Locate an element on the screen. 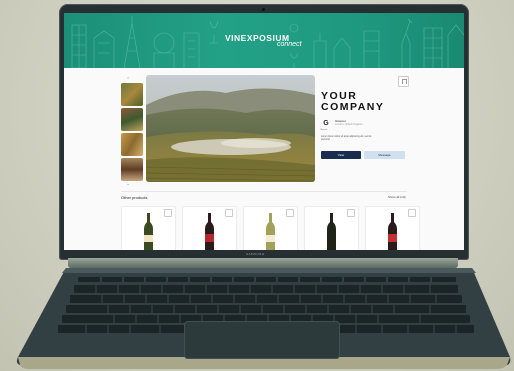 The height and width of the screenshot is (371, 514). avatar-caption: Glassier is located at coordinates (324, 130).